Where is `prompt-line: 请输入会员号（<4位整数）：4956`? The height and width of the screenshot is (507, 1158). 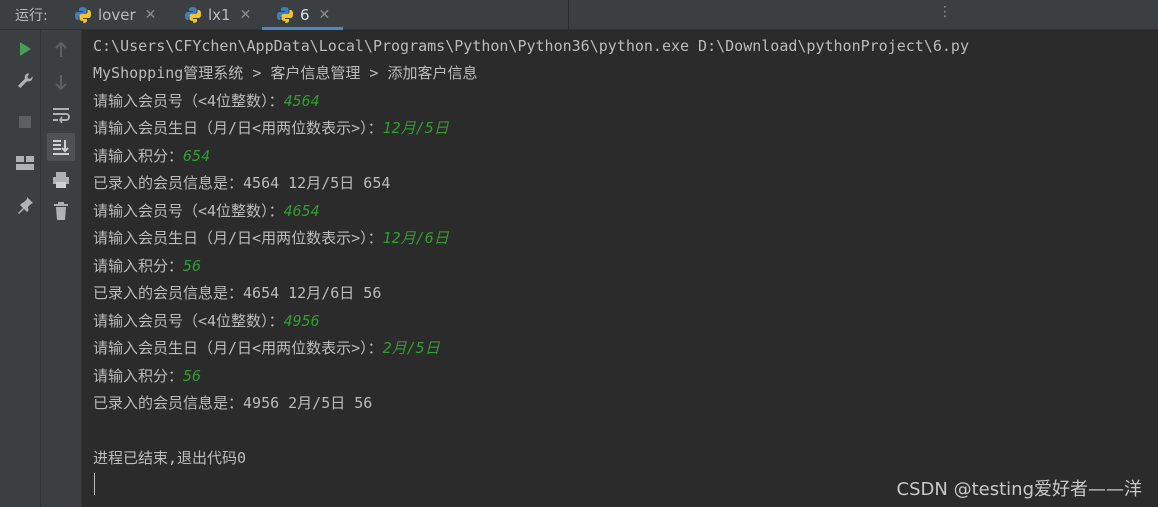
prompt-line: 请输入会员号（<4位整数）：4956 is located at coordinates (206, 321).